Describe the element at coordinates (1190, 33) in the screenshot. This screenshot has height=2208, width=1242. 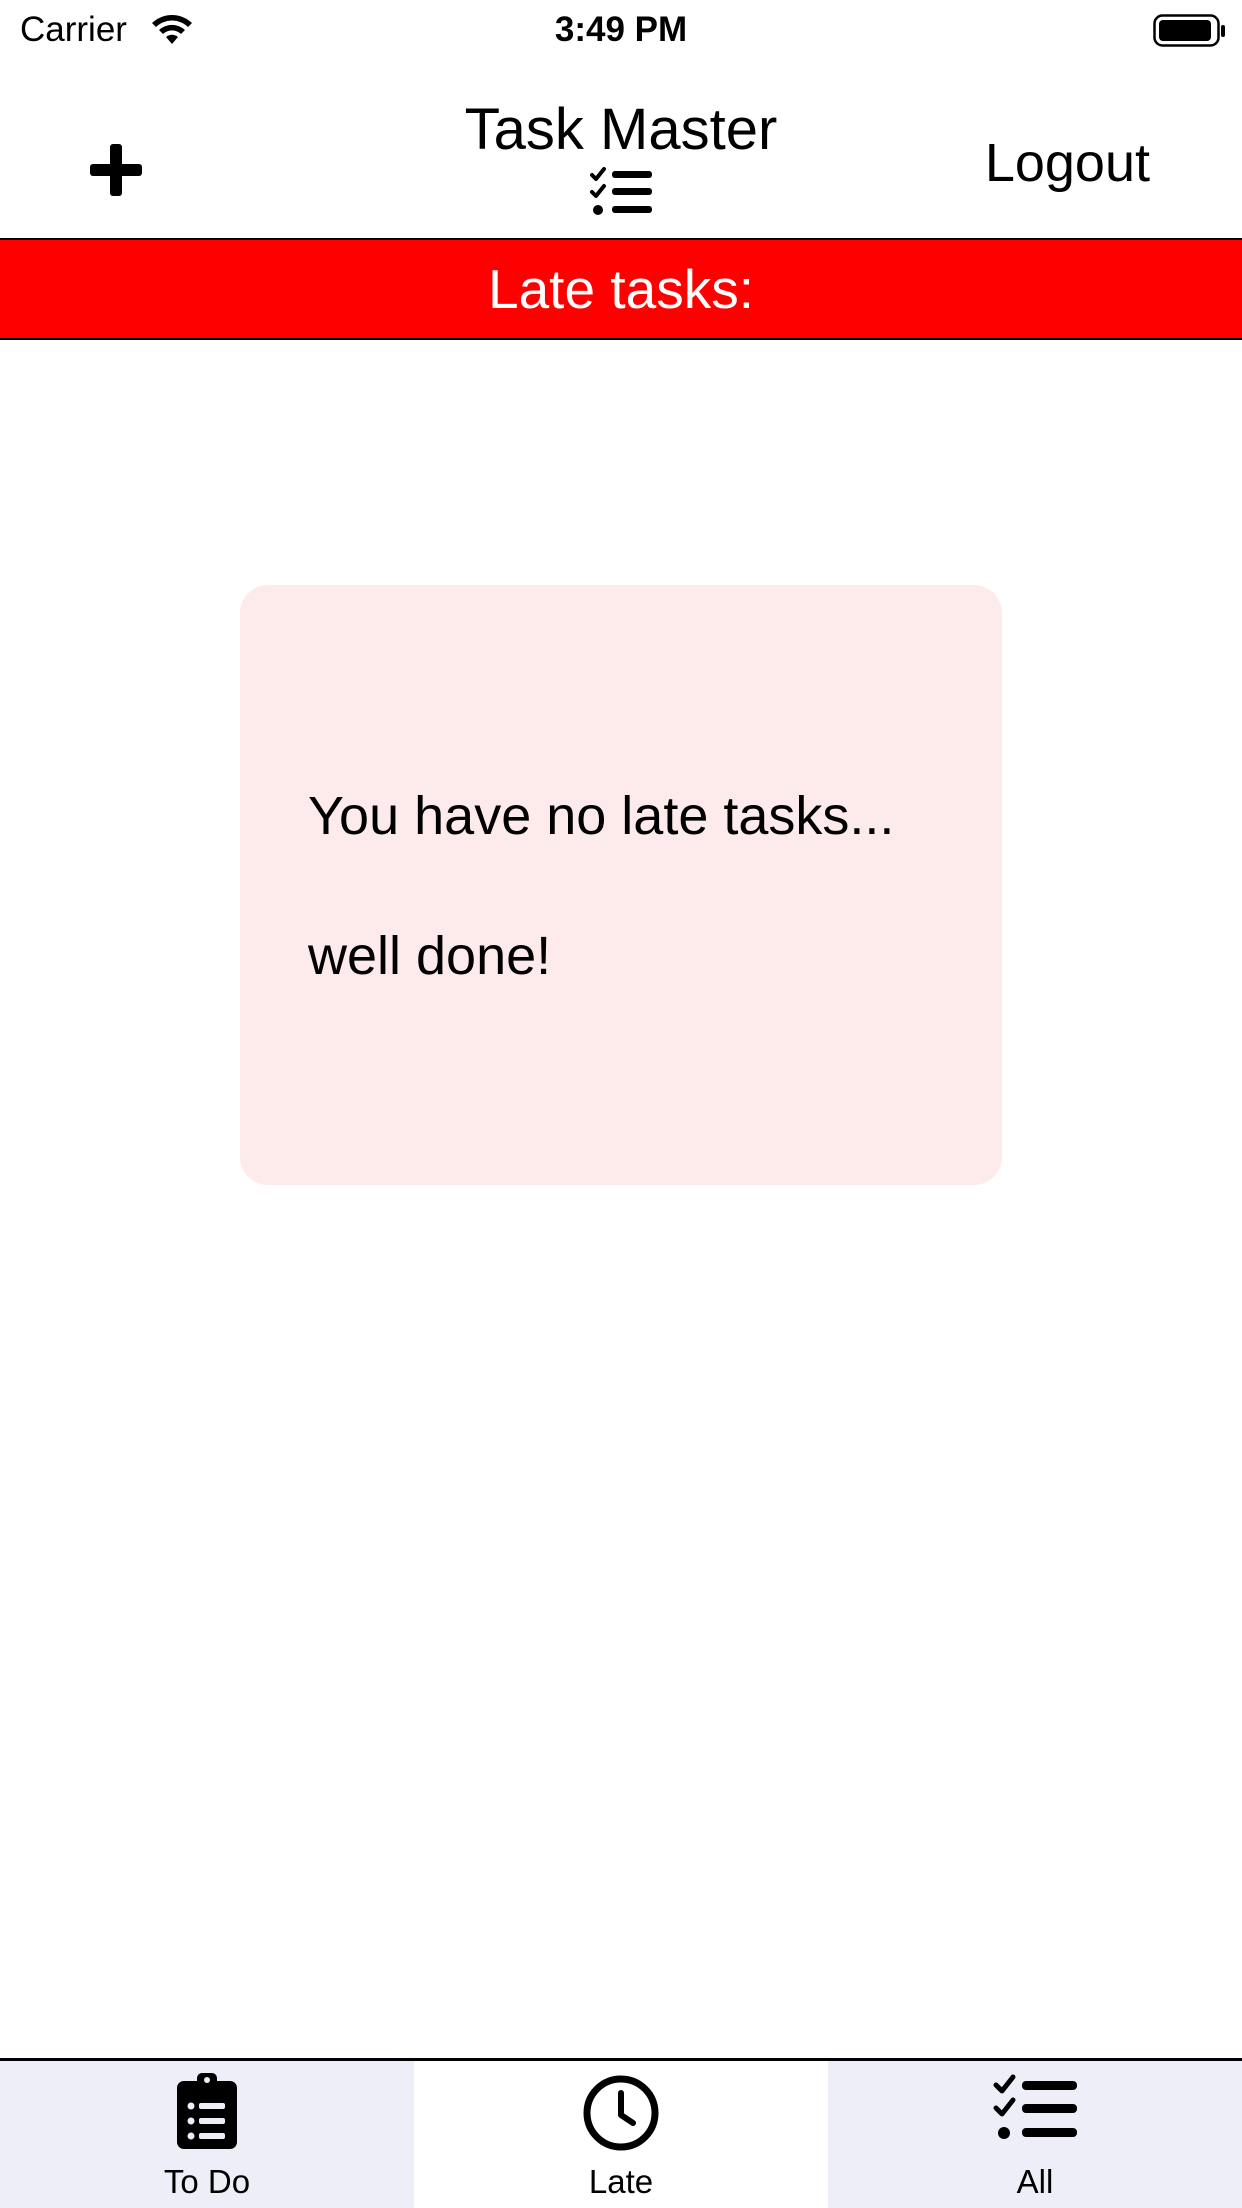
I see `battery-icon` at that location.